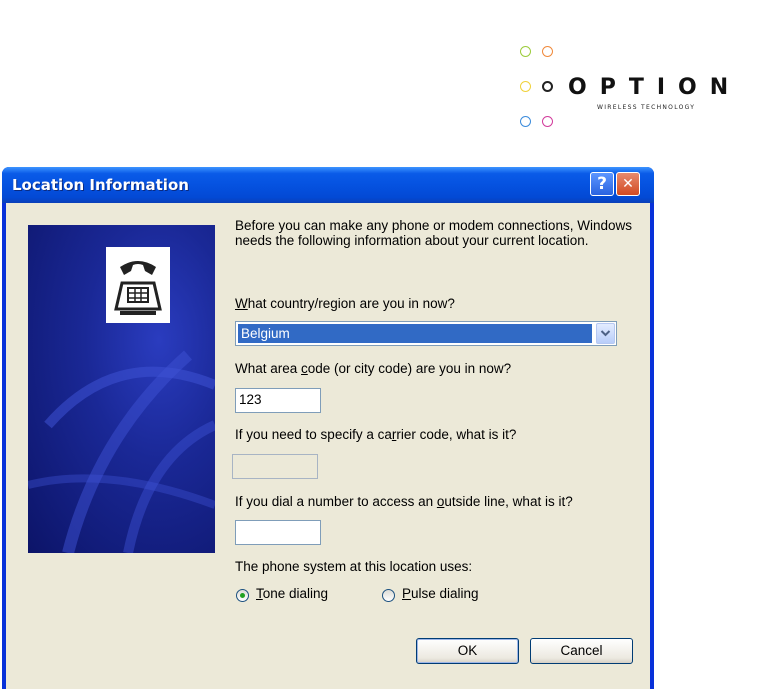 The height and width of the screenshot is (692, 782). I want to click on pulse-dialing-mnemonic: P, so click(407, 593).